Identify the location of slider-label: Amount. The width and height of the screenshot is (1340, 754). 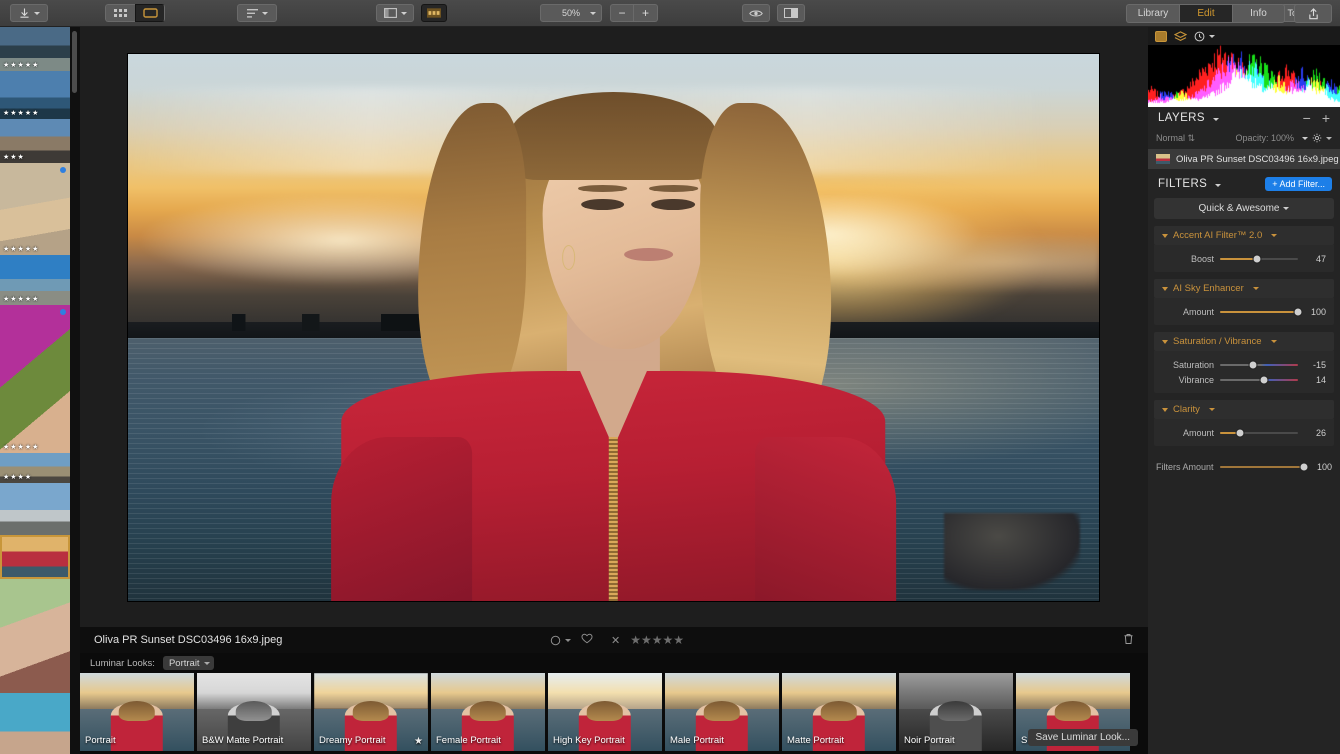
(1198, 432).